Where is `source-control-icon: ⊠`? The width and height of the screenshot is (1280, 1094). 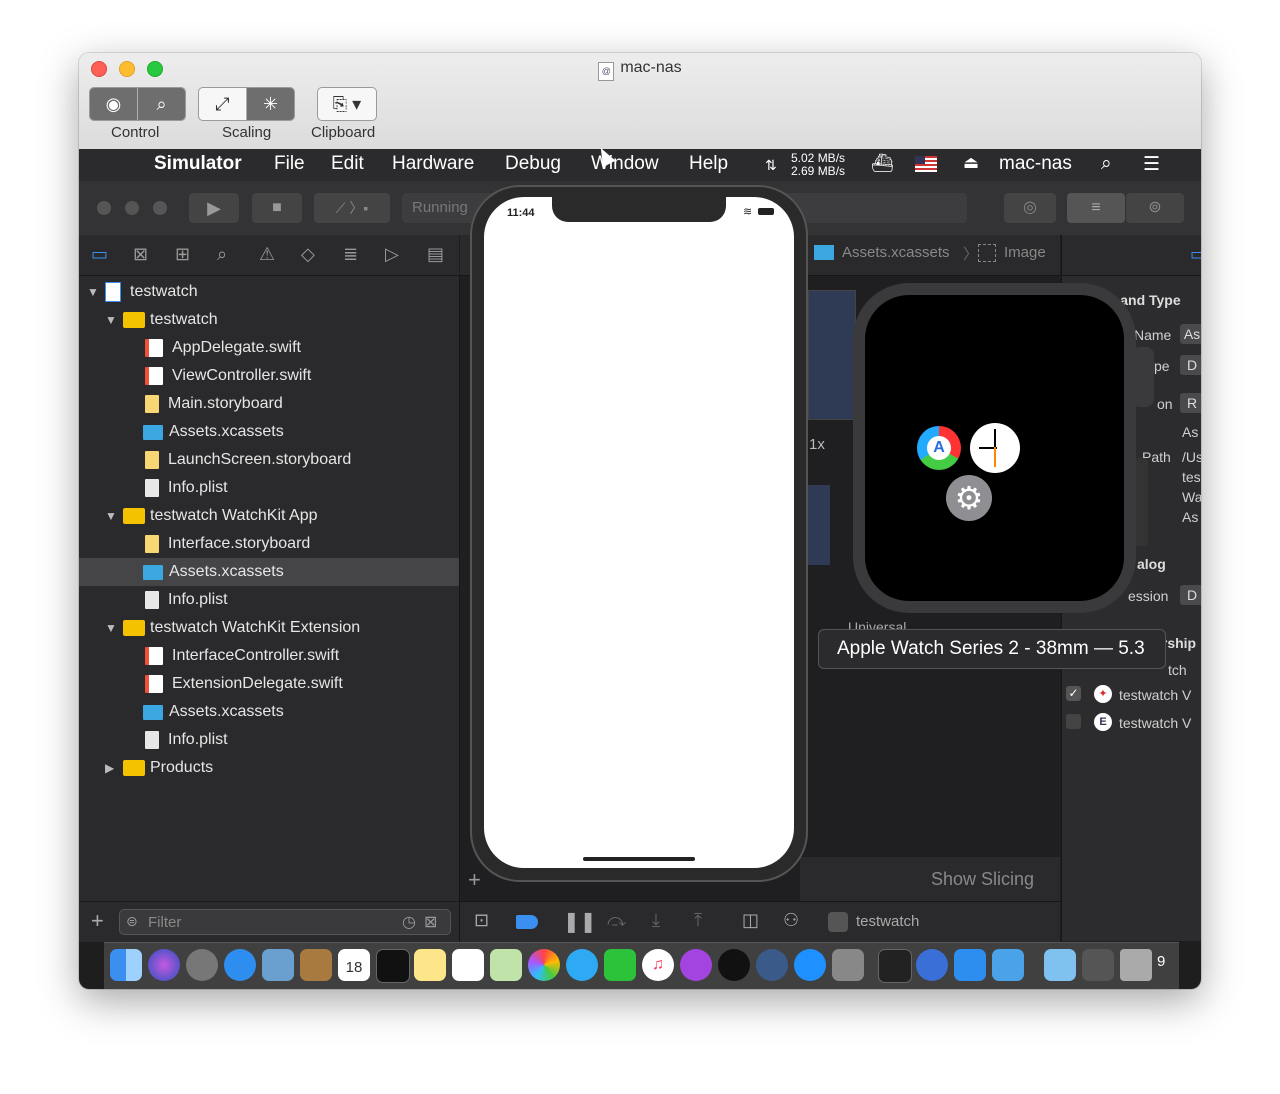
source-control-icon: ⊠ is located at coordinates (140, 254).